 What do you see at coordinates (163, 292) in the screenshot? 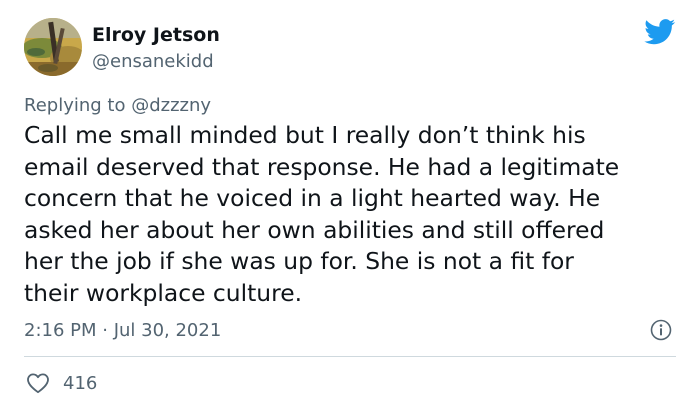
I see `tweet-text-line: their workplace culture.` at bounding box center [163, 292].